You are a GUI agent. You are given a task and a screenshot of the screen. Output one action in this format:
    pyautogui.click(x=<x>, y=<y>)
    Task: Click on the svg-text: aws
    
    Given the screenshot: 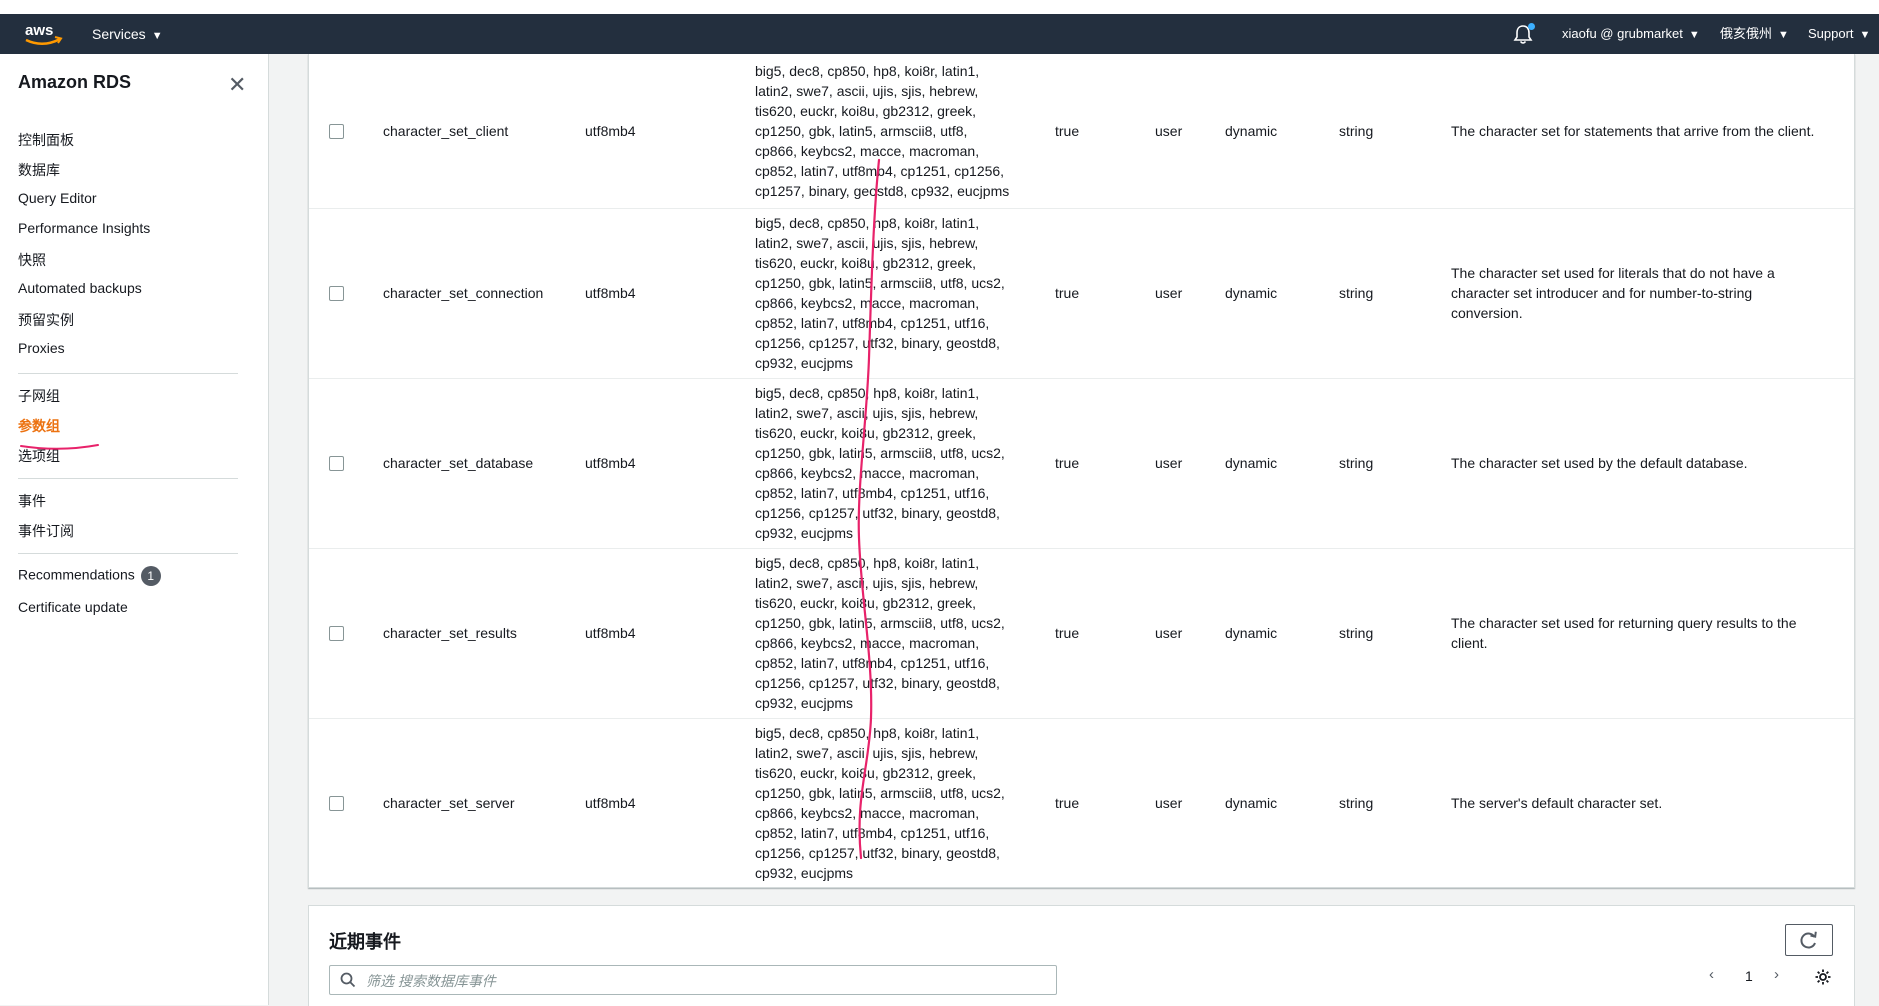 What is the action you would take?
    pyautogui.click(x=39, y=30)
    